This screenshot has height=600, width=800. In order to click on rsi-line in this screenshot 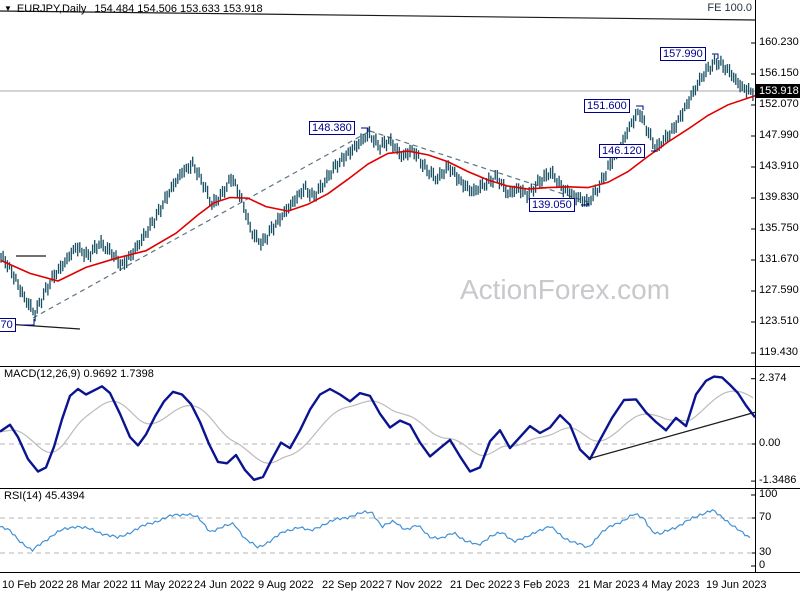, I will do `click(375, 530)`.